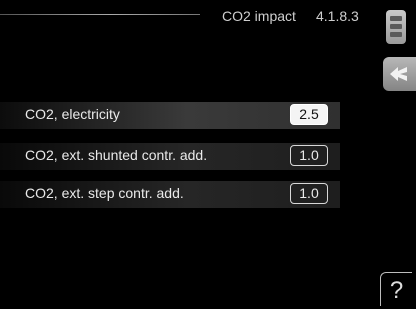  Describe the element at coordinates (337, 16) in the screenshot. I see `menu-number: 4.1.8.3` at that location.